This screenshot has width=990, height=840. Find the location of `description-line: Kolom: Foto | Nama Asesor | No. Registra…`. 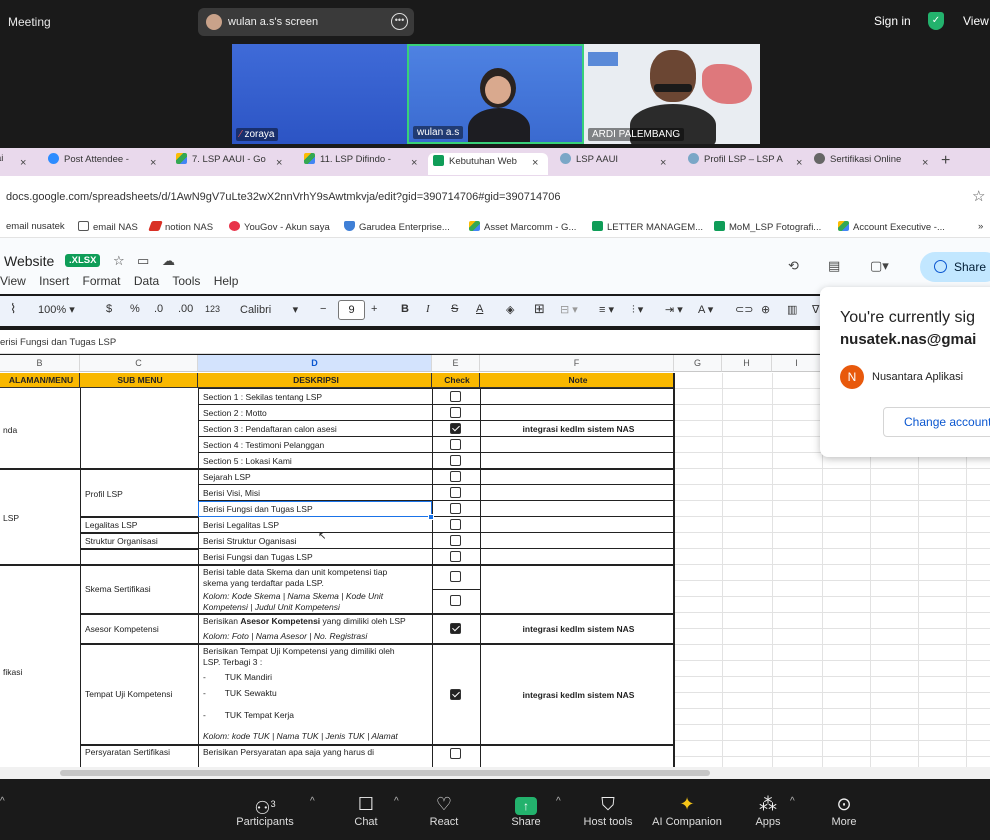

description-line: Kolom: Foto | Nama Asesor | No. Registra… is located at coordinates (315, 636).